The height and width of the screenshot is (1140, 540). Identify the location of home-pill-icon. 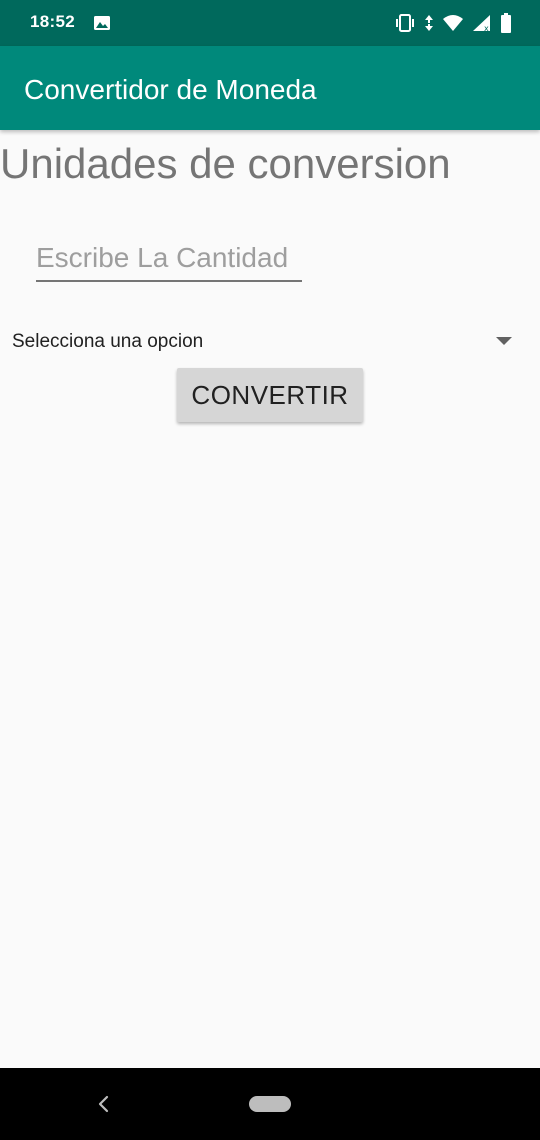
(270, 1104).